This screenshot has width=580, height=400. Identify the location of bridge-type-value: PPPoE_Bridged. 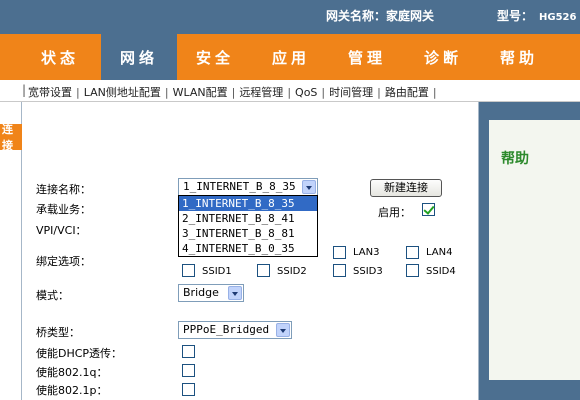
(226, 329).